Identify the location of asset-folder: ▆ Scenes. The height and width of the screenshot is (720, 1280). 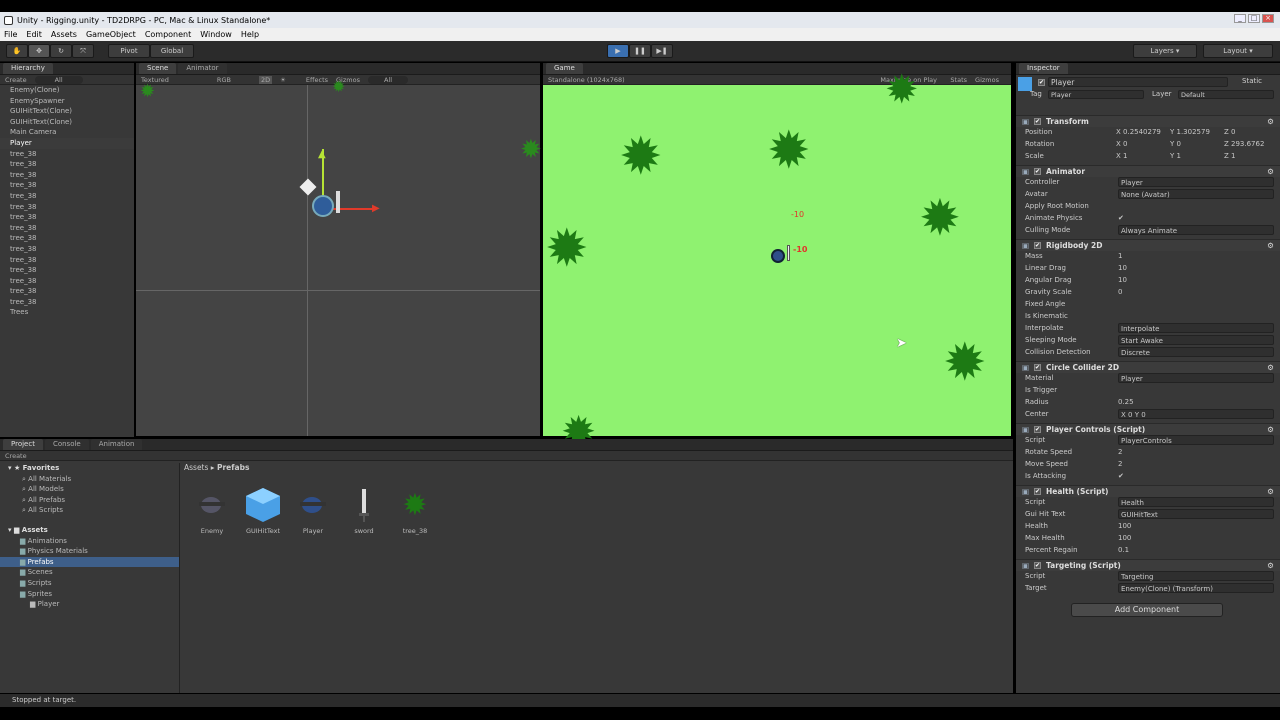
(89, 572).